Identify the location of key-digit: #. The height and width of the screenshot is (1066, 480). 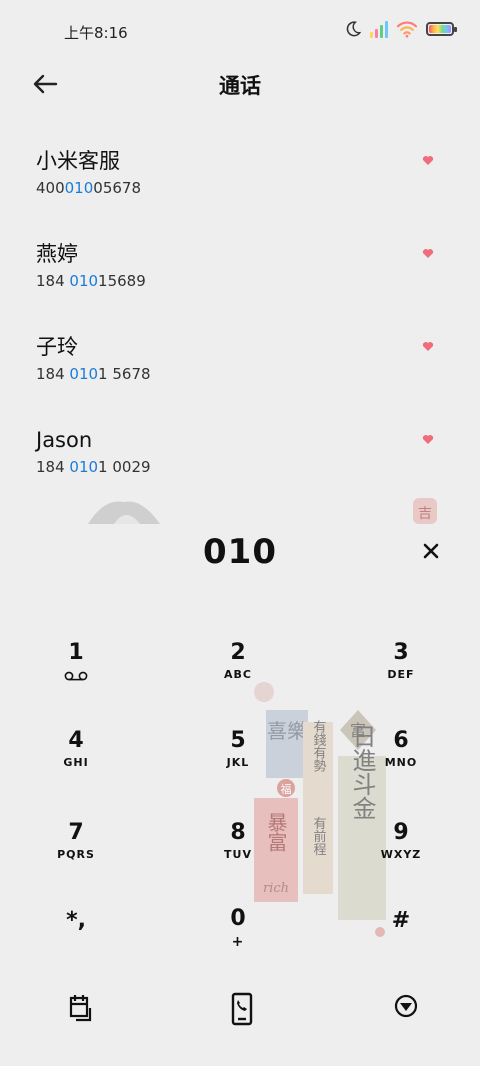
(401, 920).